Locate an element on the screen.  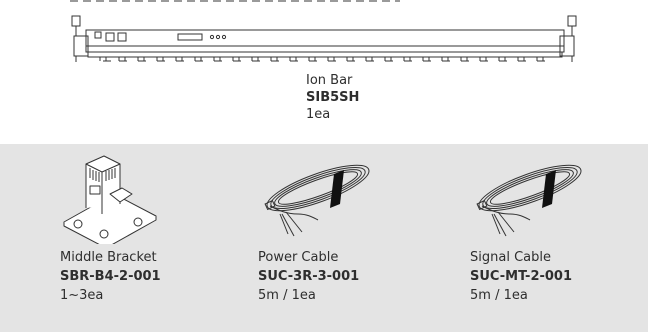
accessory-code: SUC-MT-2-001 is located at coordinates (521, 276).